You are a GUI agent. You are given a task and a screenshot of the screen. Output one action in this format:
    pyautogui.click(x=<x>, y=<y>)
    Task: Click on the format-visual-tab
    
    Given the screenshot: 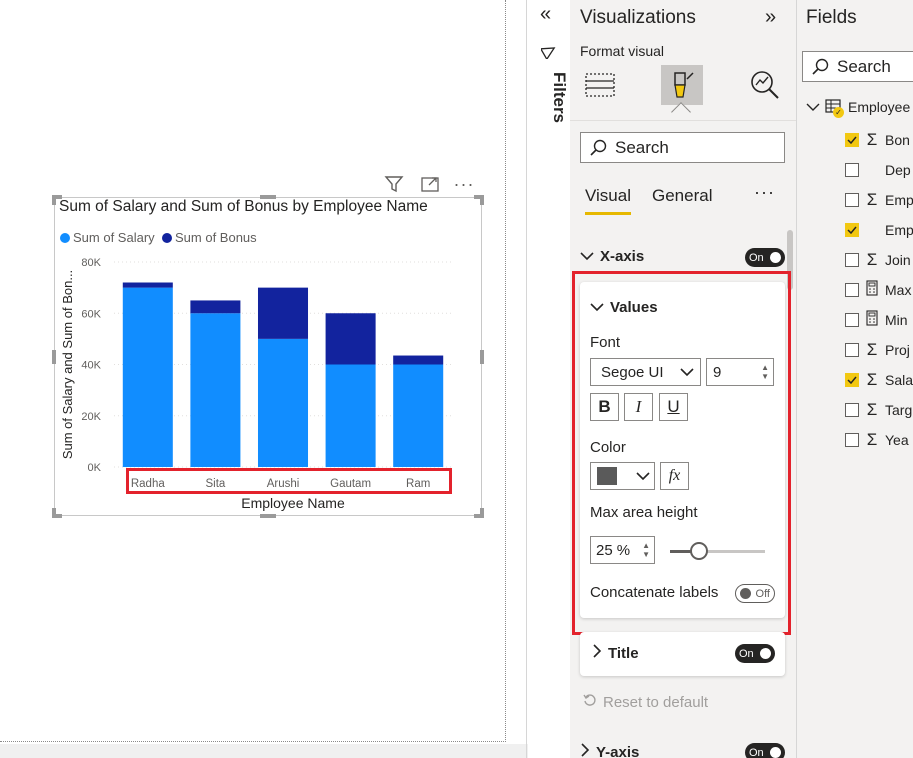 What is the action you would take?
    pyautogui.click(x=682, y=85)
    